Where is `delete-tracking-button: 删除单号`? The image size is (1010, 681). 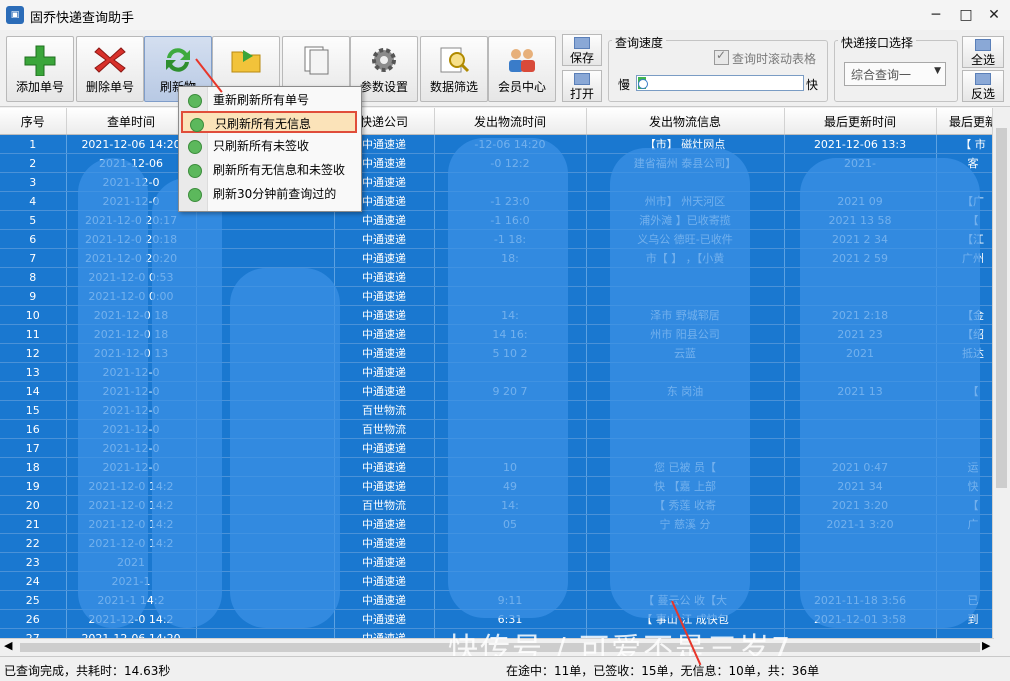 delete-tracking-button: 删除单号 is located at coordinates (110, 69).